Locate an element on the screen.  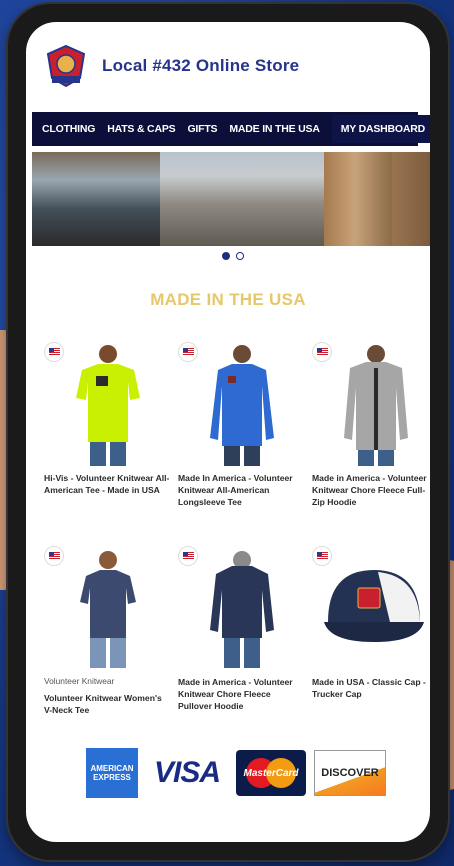
carousel-image-construction-site is located at coordinates (242, 199).